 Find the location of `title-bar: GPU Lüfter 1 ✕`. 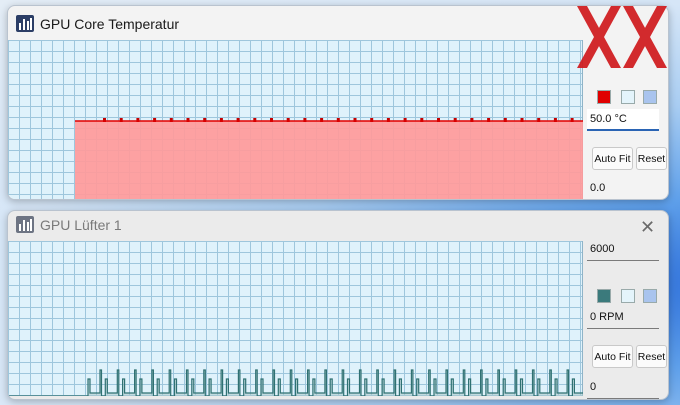

title-bar: GPU Lüfter 1 ✕ is located at coordinates (338, 228).